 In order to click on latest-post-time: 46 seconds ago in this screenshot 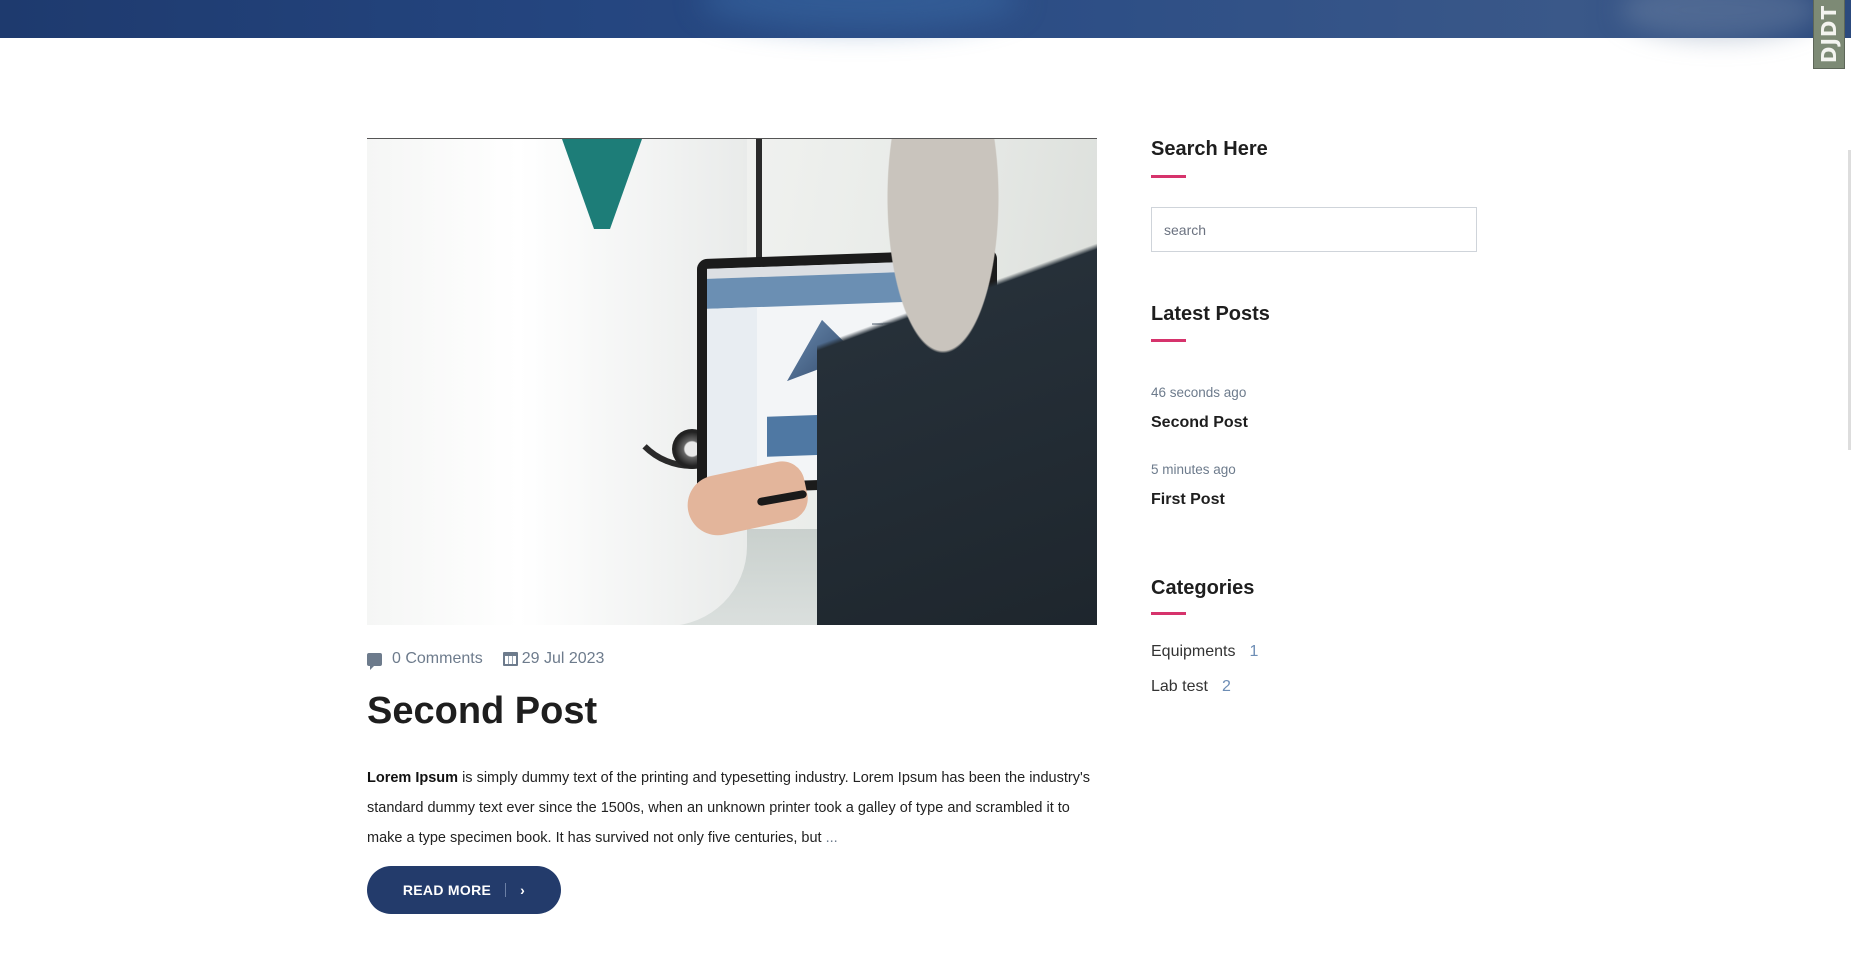, I will do `click(1199, 392)`.